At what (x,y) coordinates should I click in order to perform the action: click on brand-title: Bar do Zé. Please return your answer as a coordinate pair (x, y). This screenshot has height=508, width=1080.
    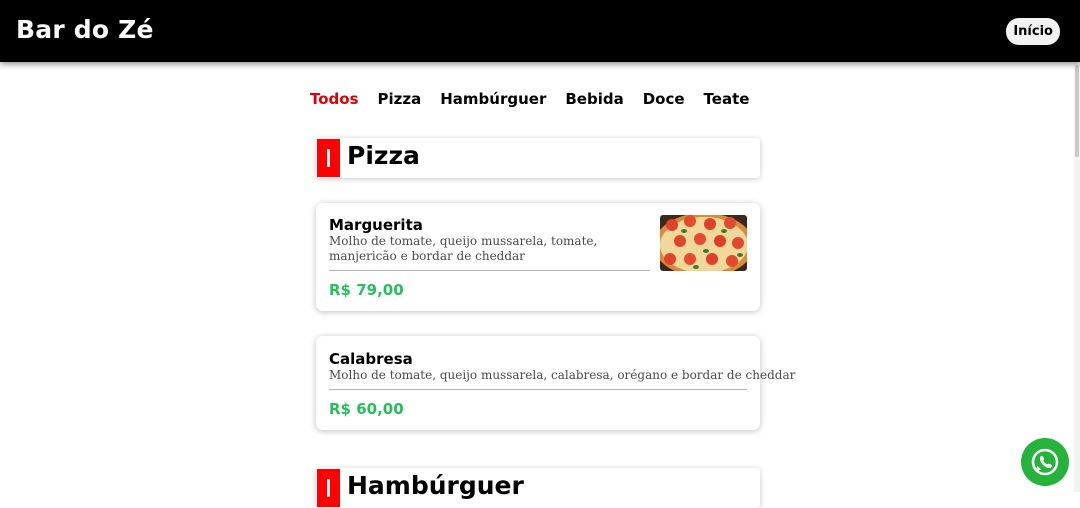
    Looking at the image, I should click on (85, 29).